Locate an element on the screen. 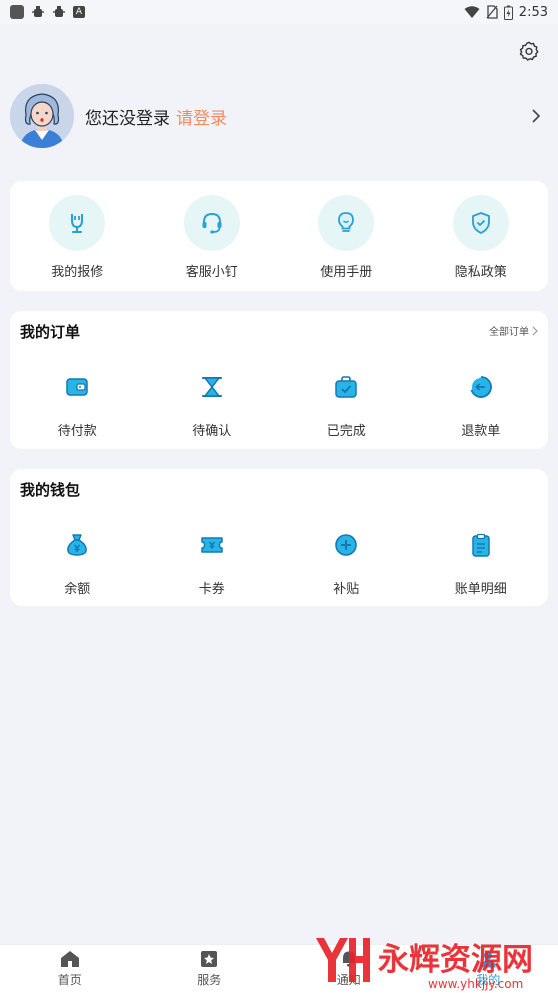 The width and height of the screenshot is (558, 993). watermark-logo: 永辉资源网 www.yhkjjy.com is located at coordinates (433, 961).